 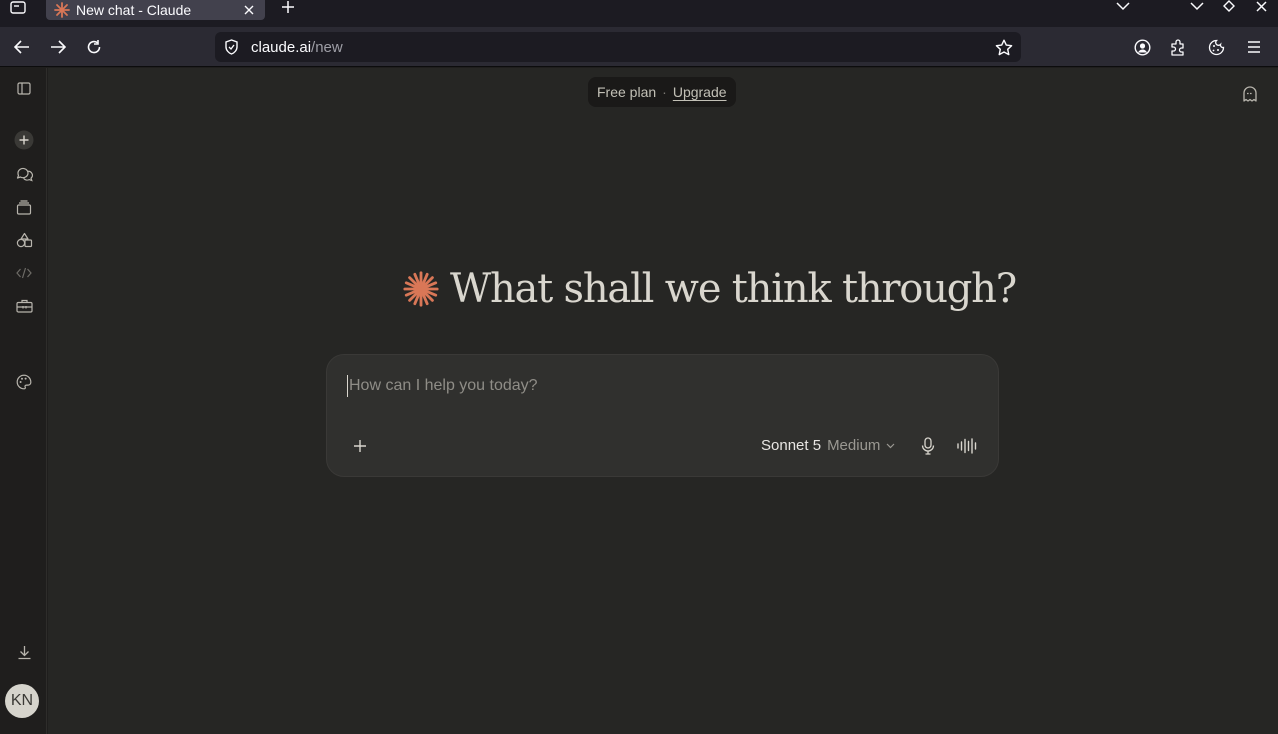 What do you see at coordinates (24, 140) in the screenshot?
I see `new-chat-icon` at bounding box center [24, 140].